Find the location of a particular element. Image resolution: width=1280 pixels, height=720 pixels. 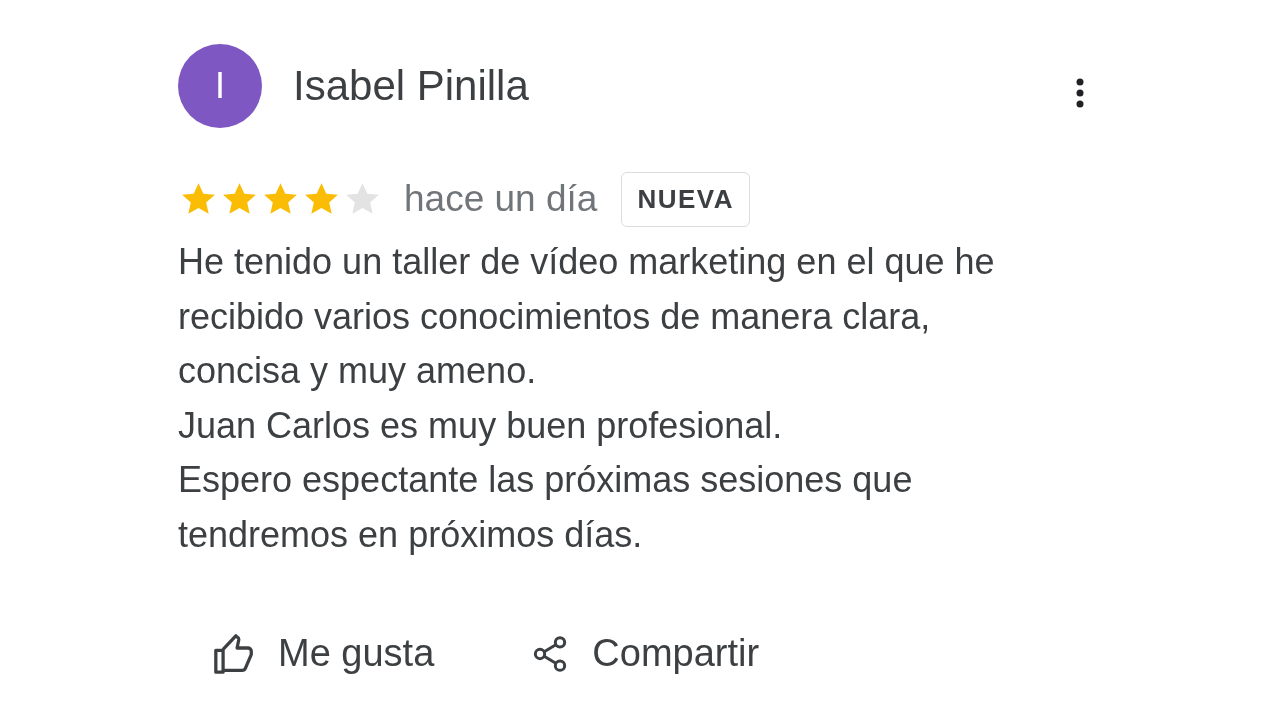

like-button: Me gusta is located at coordinates (323, 653).